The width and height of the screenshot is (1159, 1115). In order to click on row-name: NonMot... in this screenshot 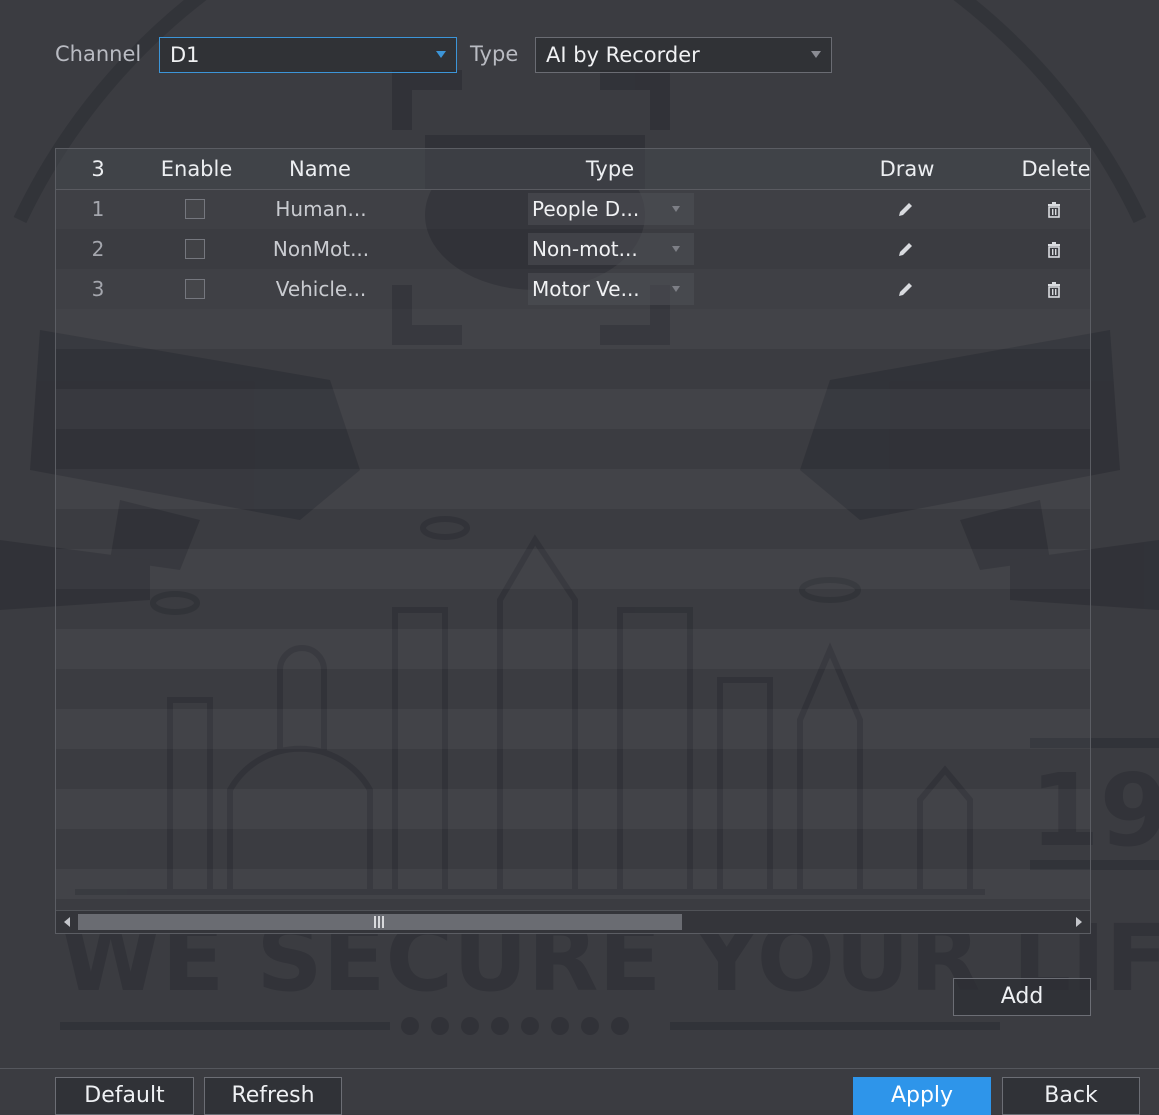, I will do `click(321, 249)`.